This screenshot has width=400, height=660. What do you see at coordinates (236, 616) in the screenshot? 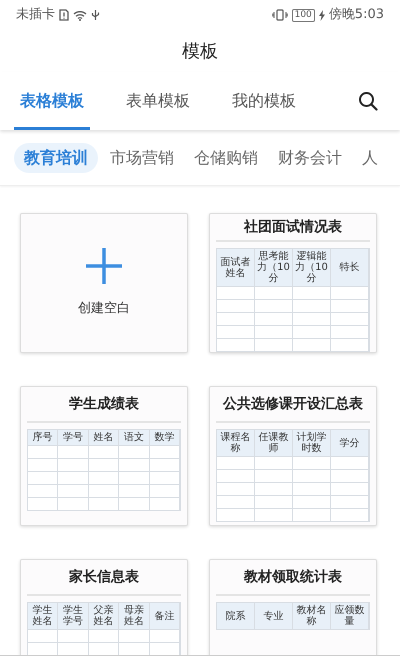
I see `column-header: 院系` at bounding box center [236, 616].